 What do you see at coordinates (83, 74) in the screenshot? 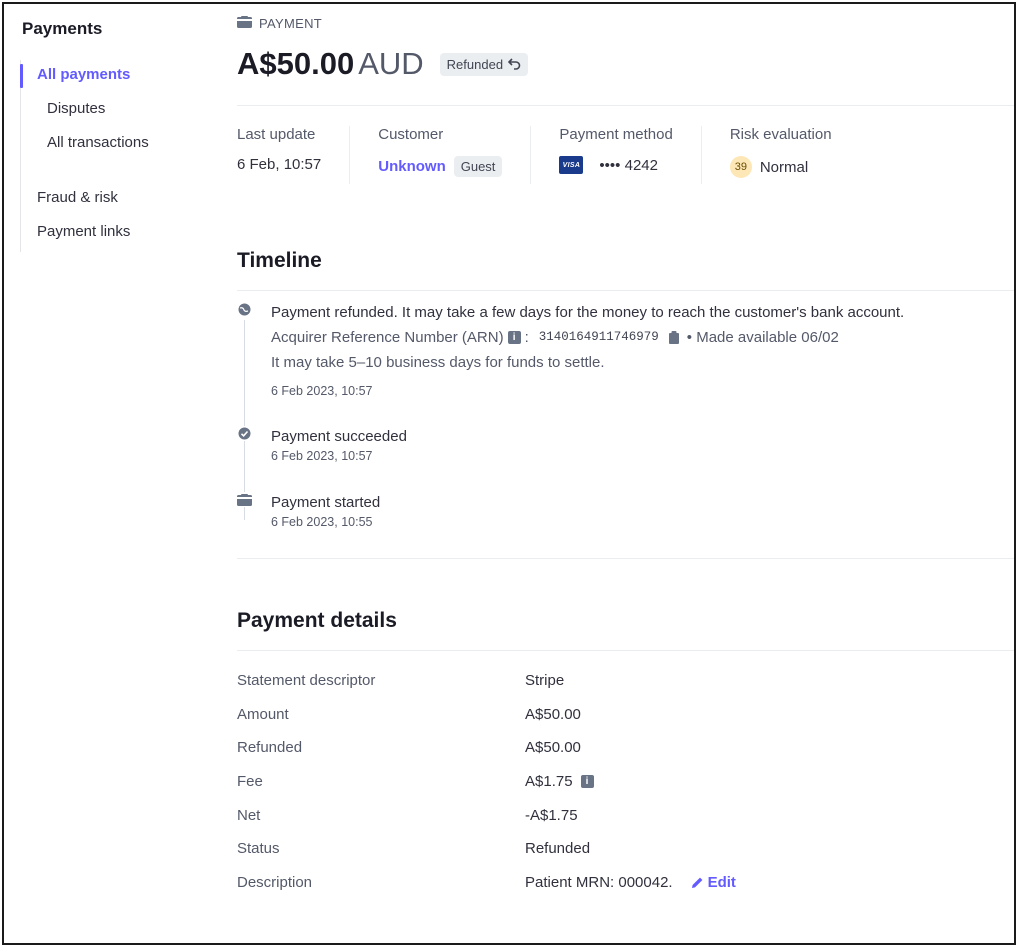
I see `sidebar-item-all-payments: All payments` at bounding box center [83, 74].